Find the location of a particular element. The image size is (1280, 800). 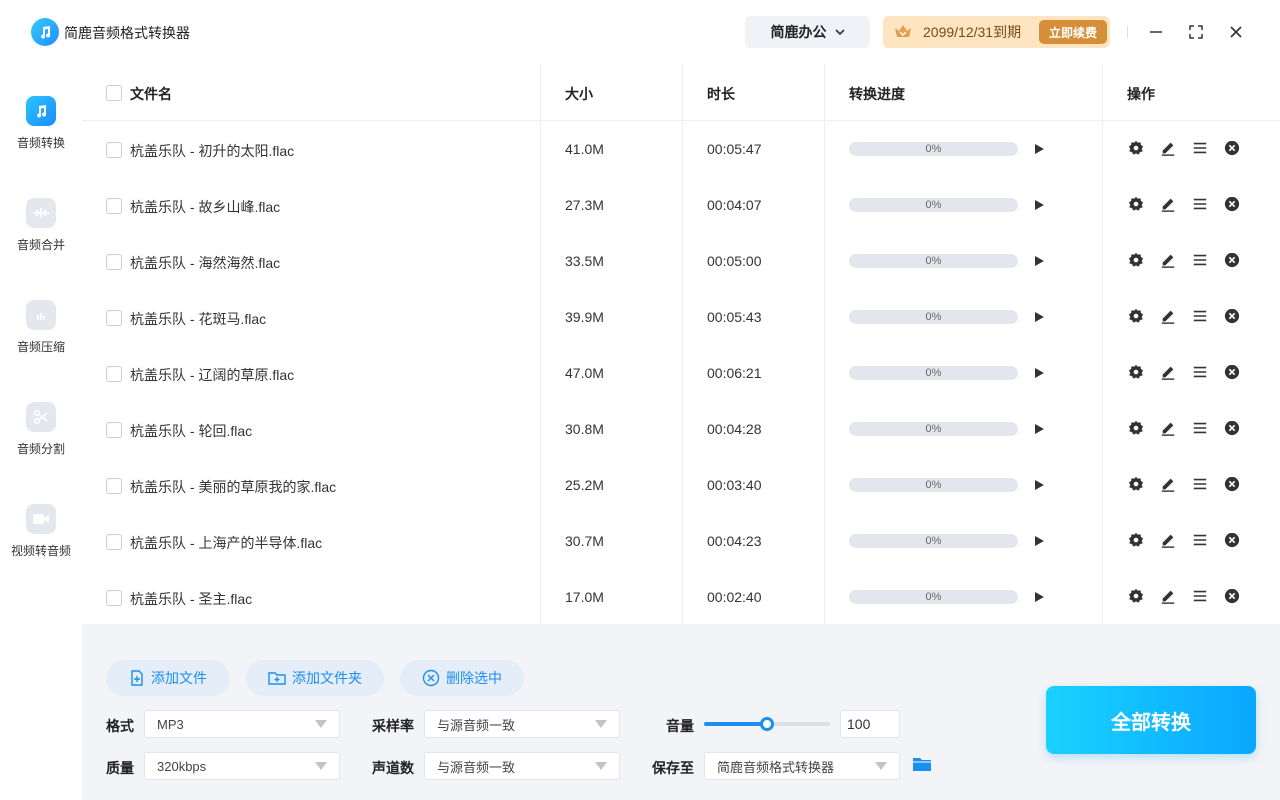

open-folder-button is located at coordinates (923, 765).